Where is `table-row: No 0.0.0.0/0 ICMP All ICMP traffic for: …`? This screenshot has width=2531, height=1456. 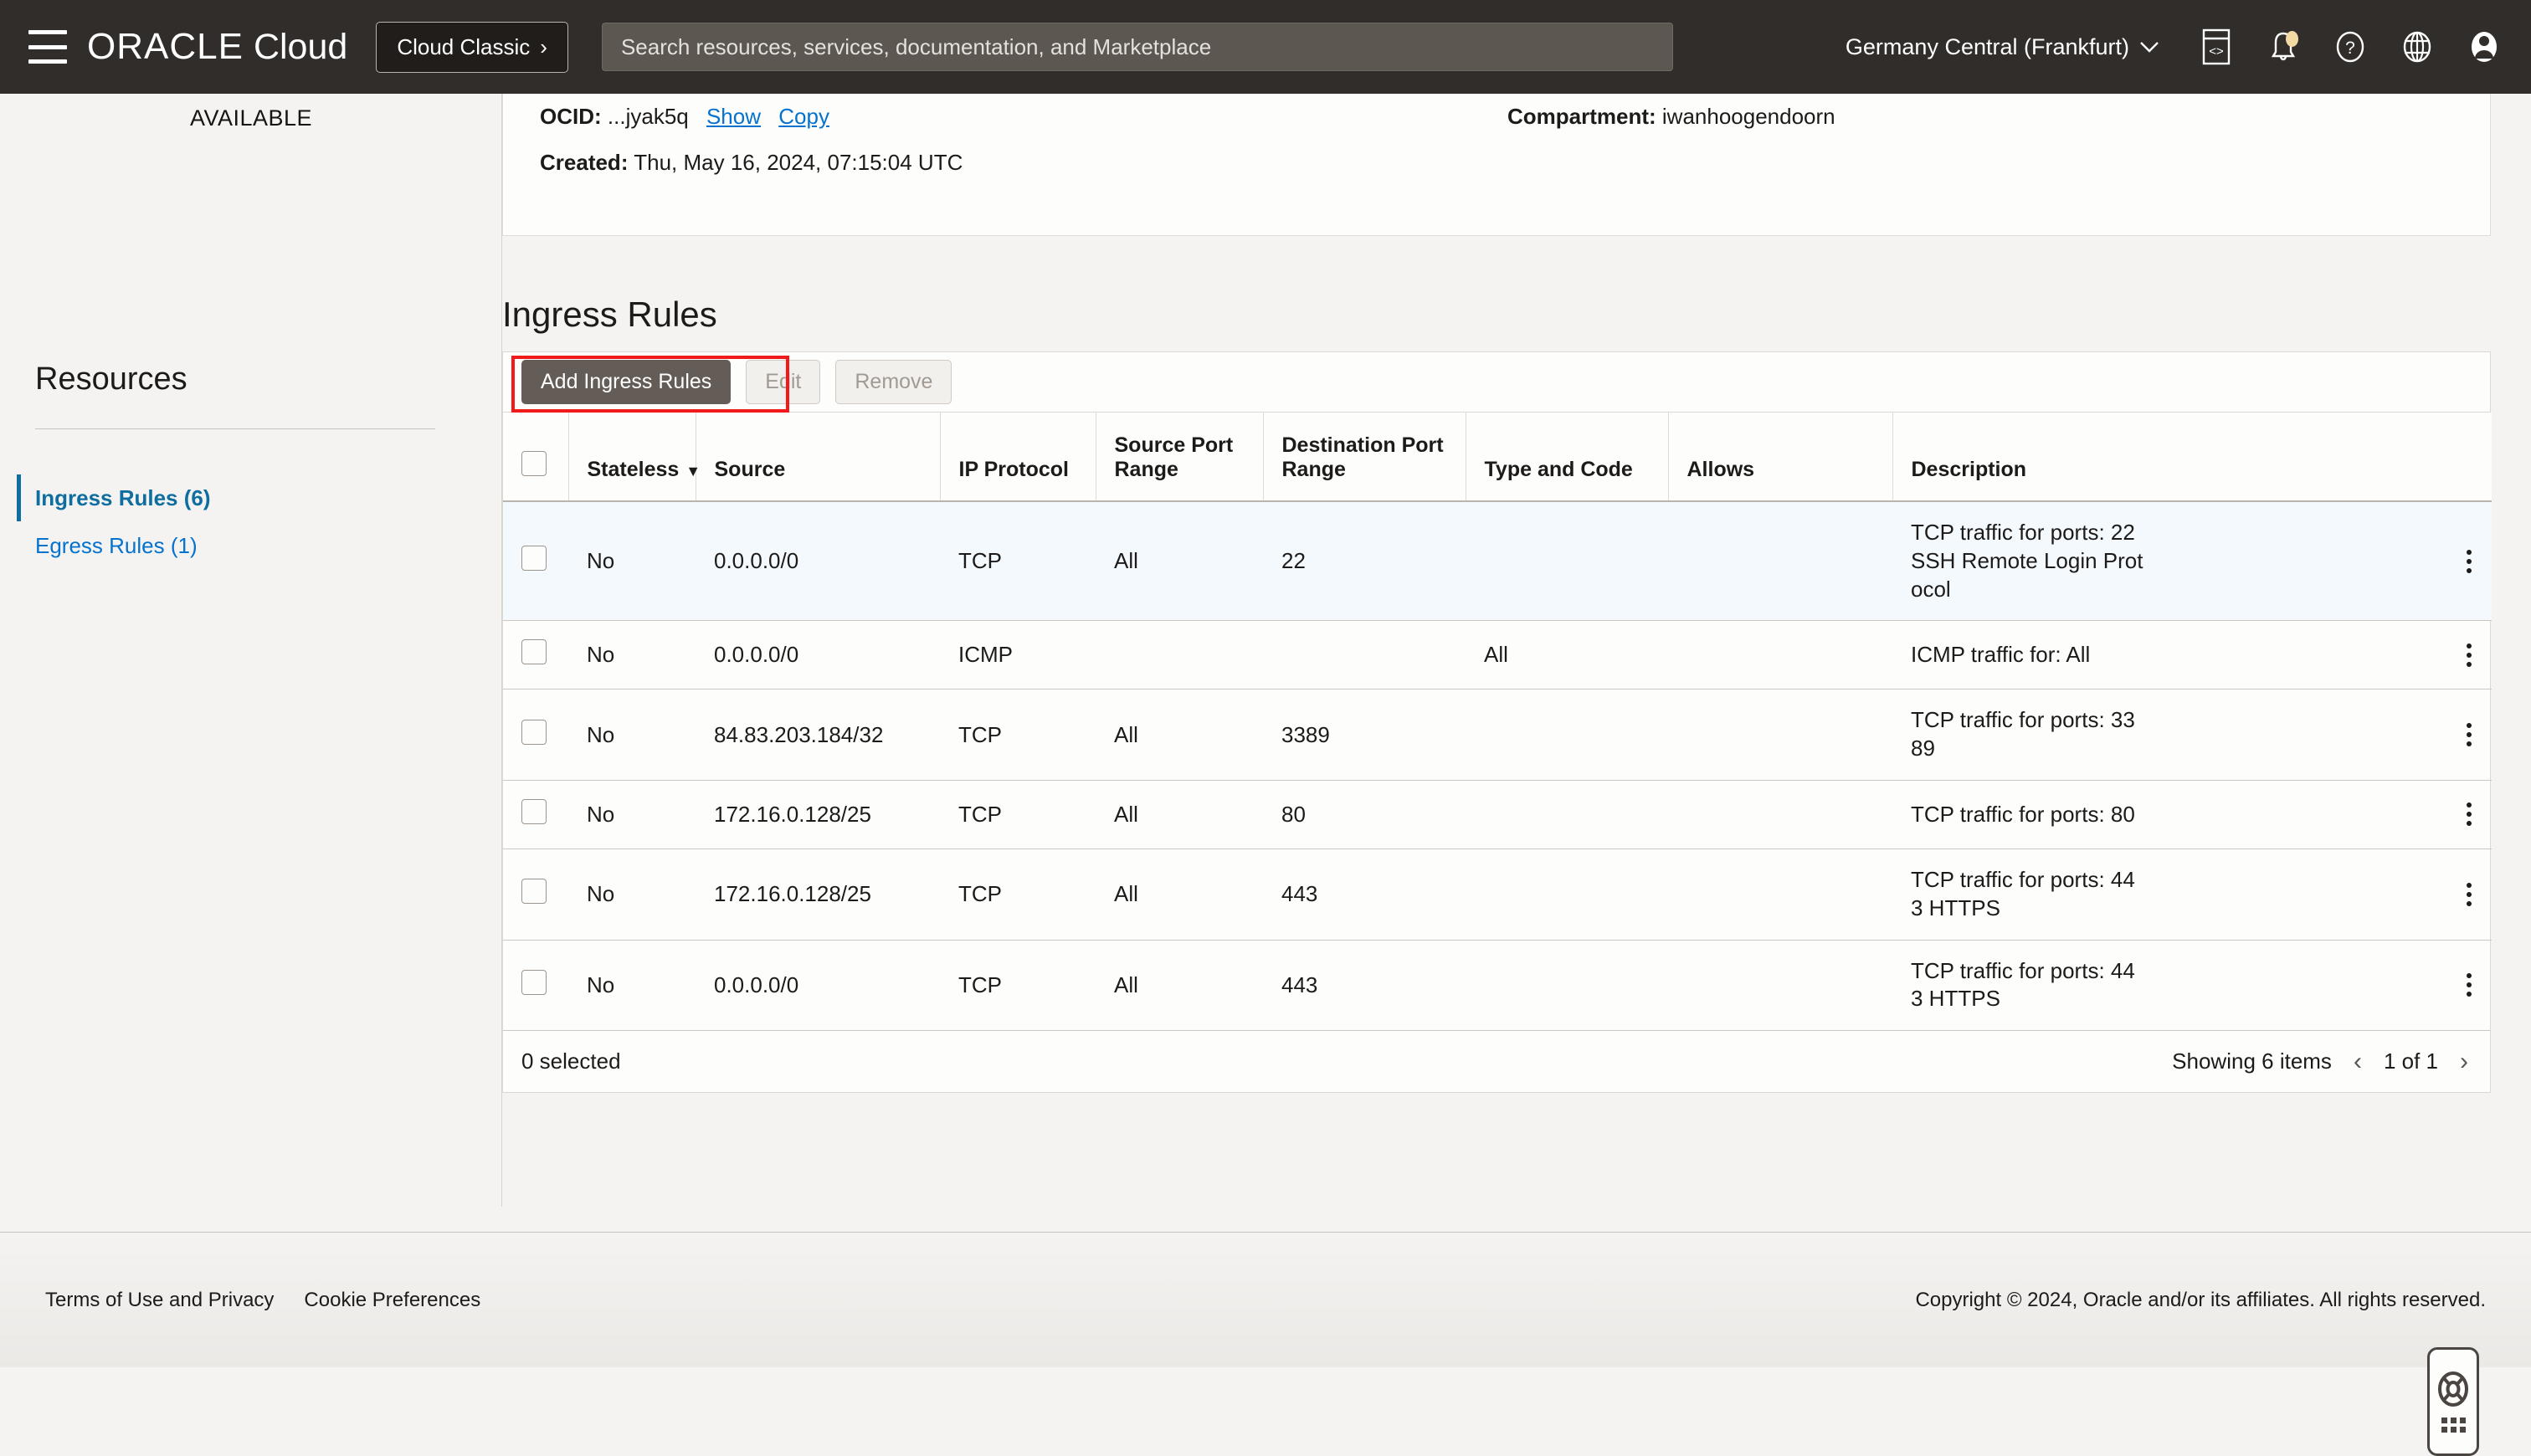 table-row: No 0.0.0.0/0 ICMP All ICMP traffic for: … is located at coordinates (1497, 655).